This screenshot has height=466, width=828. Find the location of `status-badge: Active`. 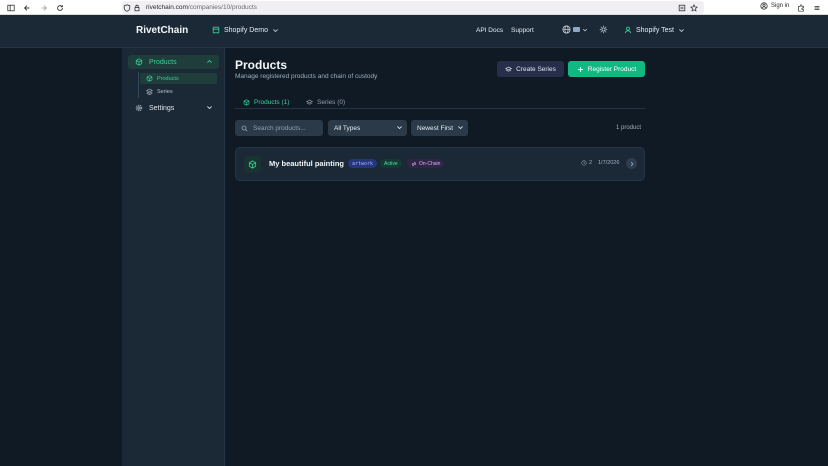

status-badge: Active is located at coordinates (391, 163).